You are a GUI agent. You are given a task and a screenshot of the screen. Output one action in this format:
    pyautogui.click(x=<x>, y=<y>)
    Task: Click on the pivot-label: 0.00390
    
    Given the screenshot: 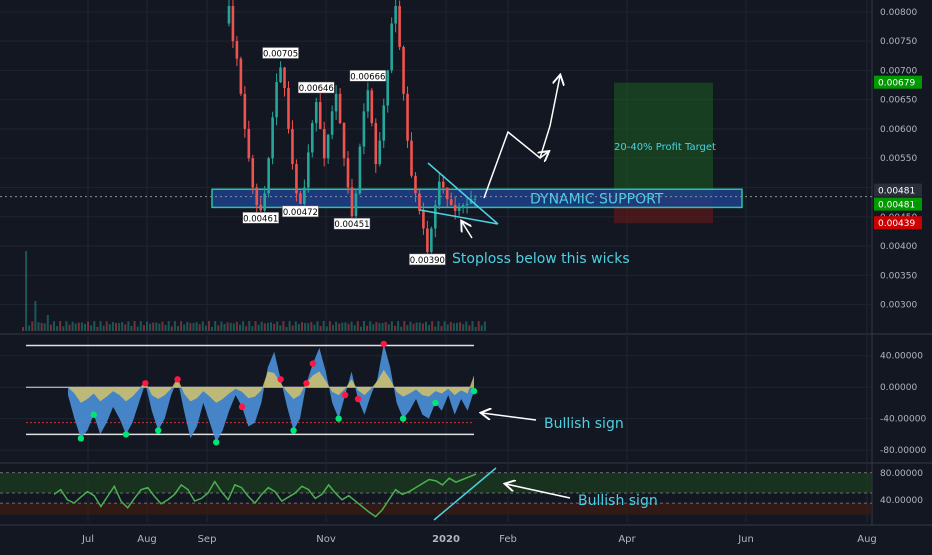 What is the action you would take?
    pyautogui.click(x=427, y=261)
    